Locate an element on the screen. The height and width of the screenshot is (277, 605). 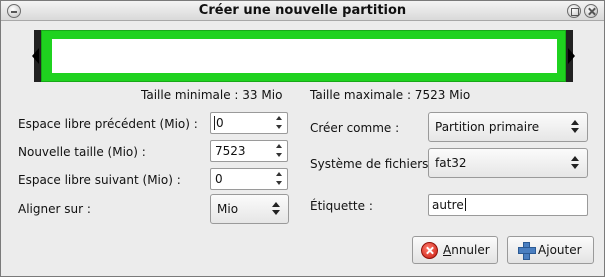
arrow-left-icon is located at coordinates (35, 56).